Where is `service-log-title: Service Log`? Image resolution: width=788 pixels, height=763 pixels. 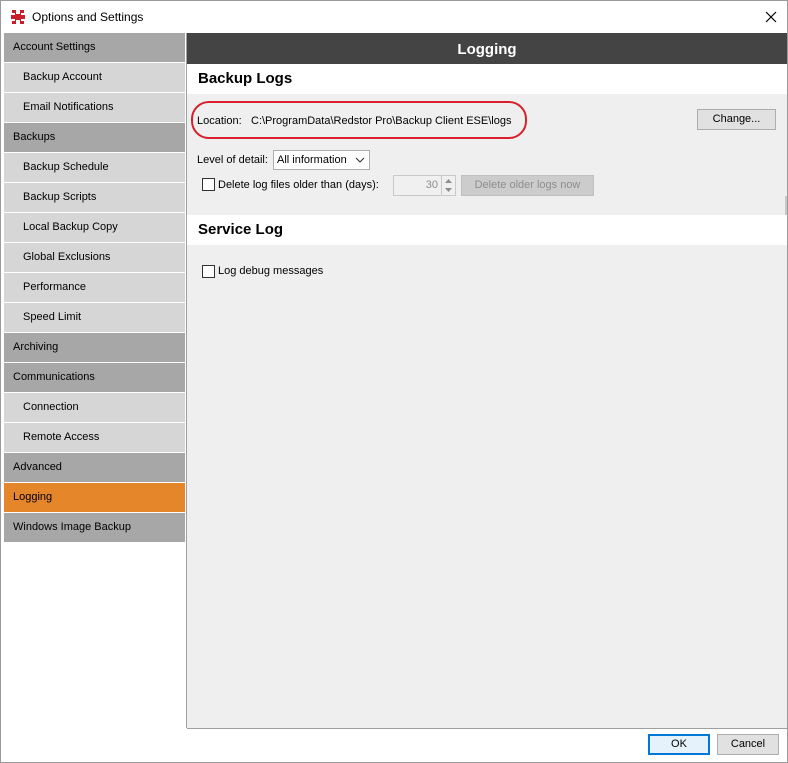
service-log-title: Service Log is located at coordinates (241, 229).